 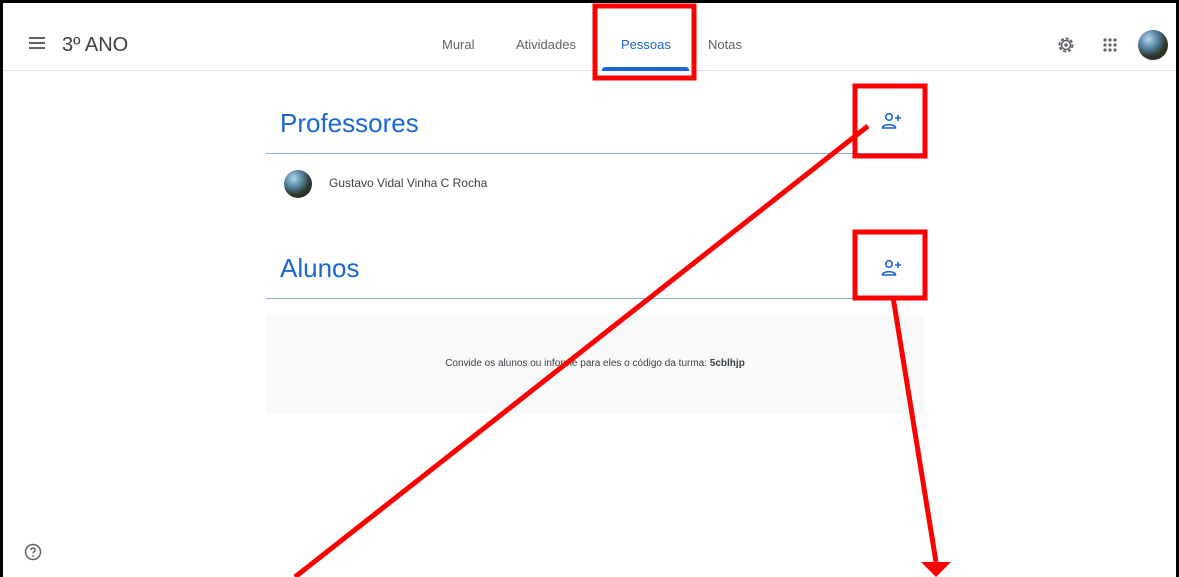 What do you see at coordinates (546, 44) in the screenshot?
I see `tab-atividades: Atividades` at bounding box center [546, 44].